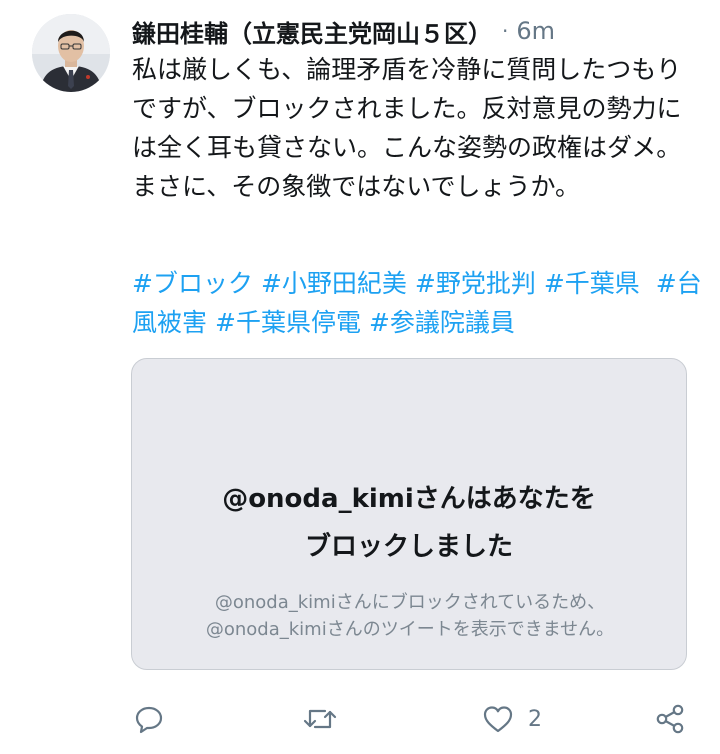  I want to click on reply-icon, so click(149, 720).